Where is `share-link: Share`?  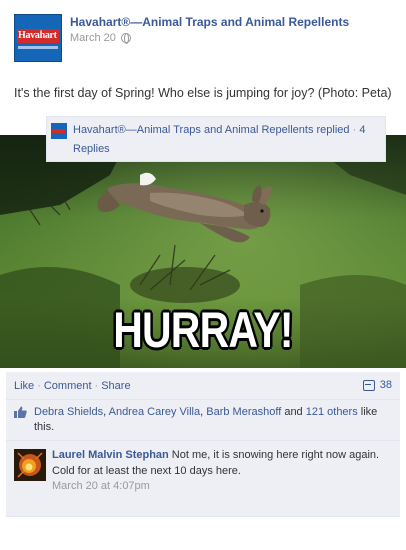
share-link: Share is located at coordinates (115, 386).